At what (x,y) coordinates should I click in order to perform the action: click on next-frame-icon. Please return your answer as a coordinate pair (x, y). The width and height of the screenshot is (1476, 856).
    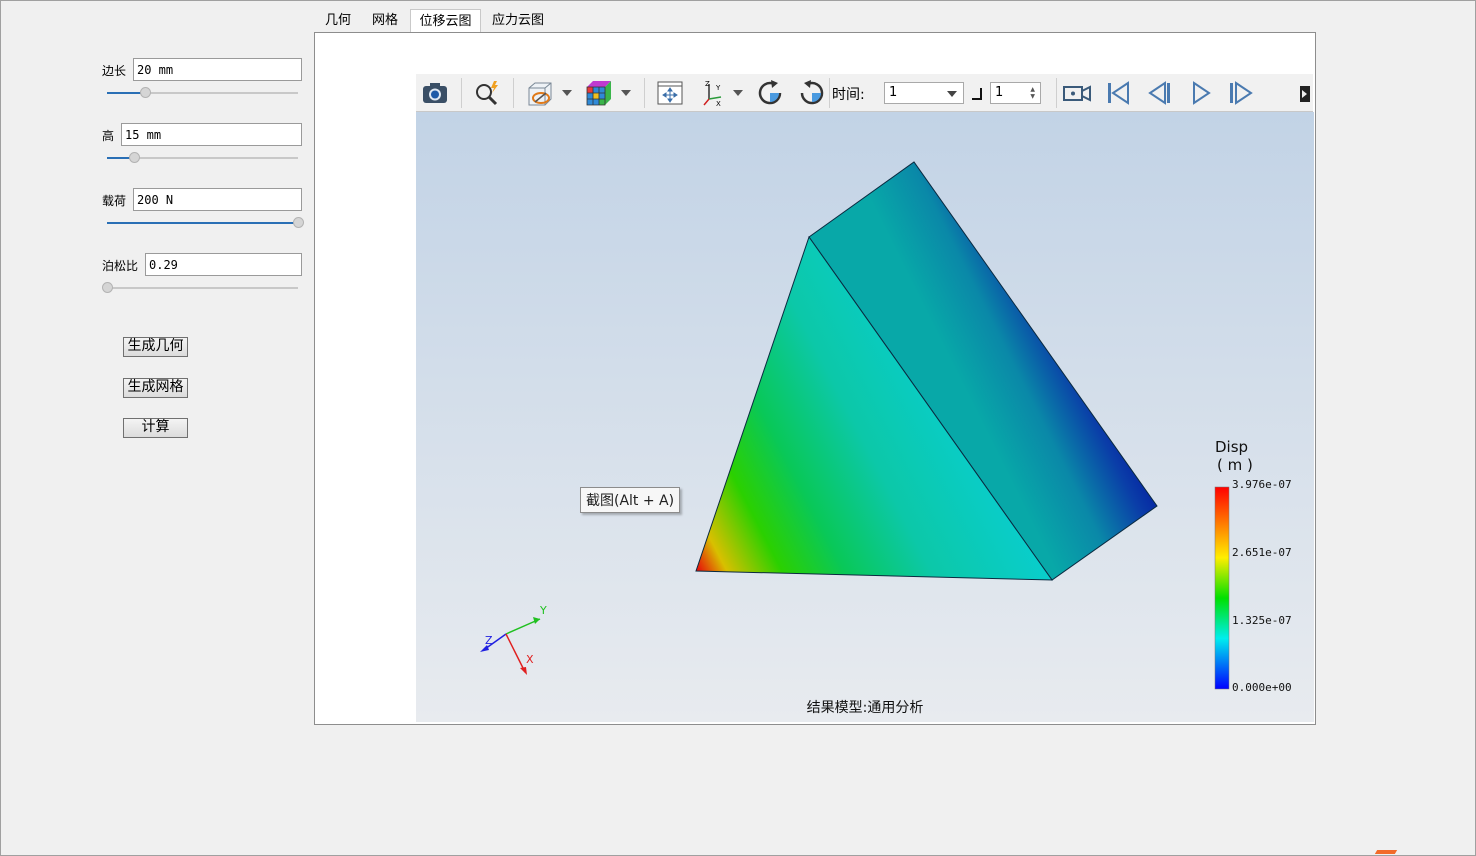
    Looking at the image, I should click on (1241, 93).